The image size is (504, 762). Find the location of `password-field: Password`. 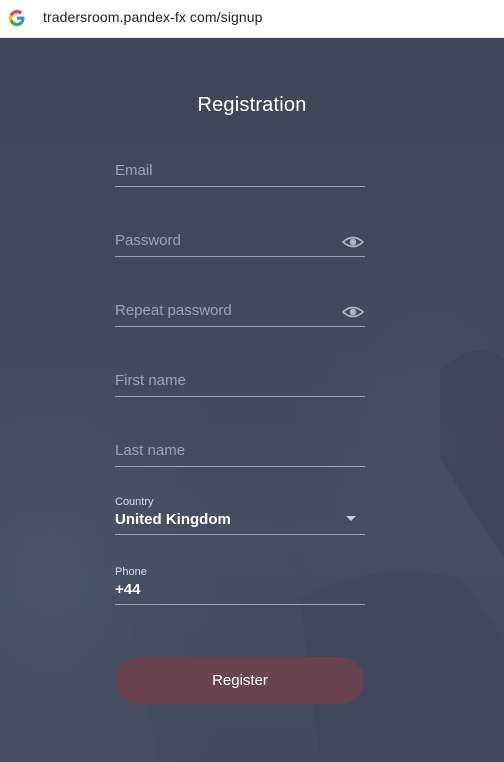

password-field: Password is located at coordinates (240, 236).